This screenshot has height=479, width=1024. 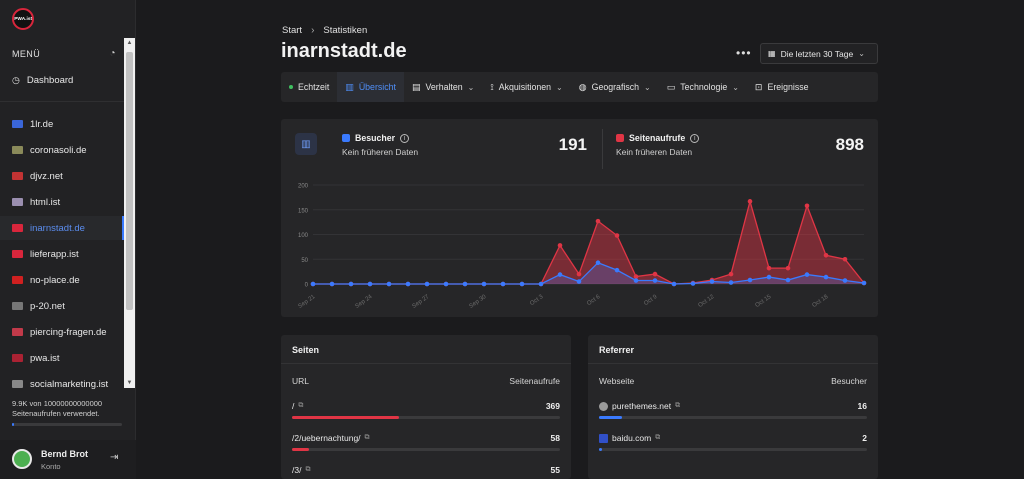 I want to click on row-value: 55, so click(x=555, y=470).